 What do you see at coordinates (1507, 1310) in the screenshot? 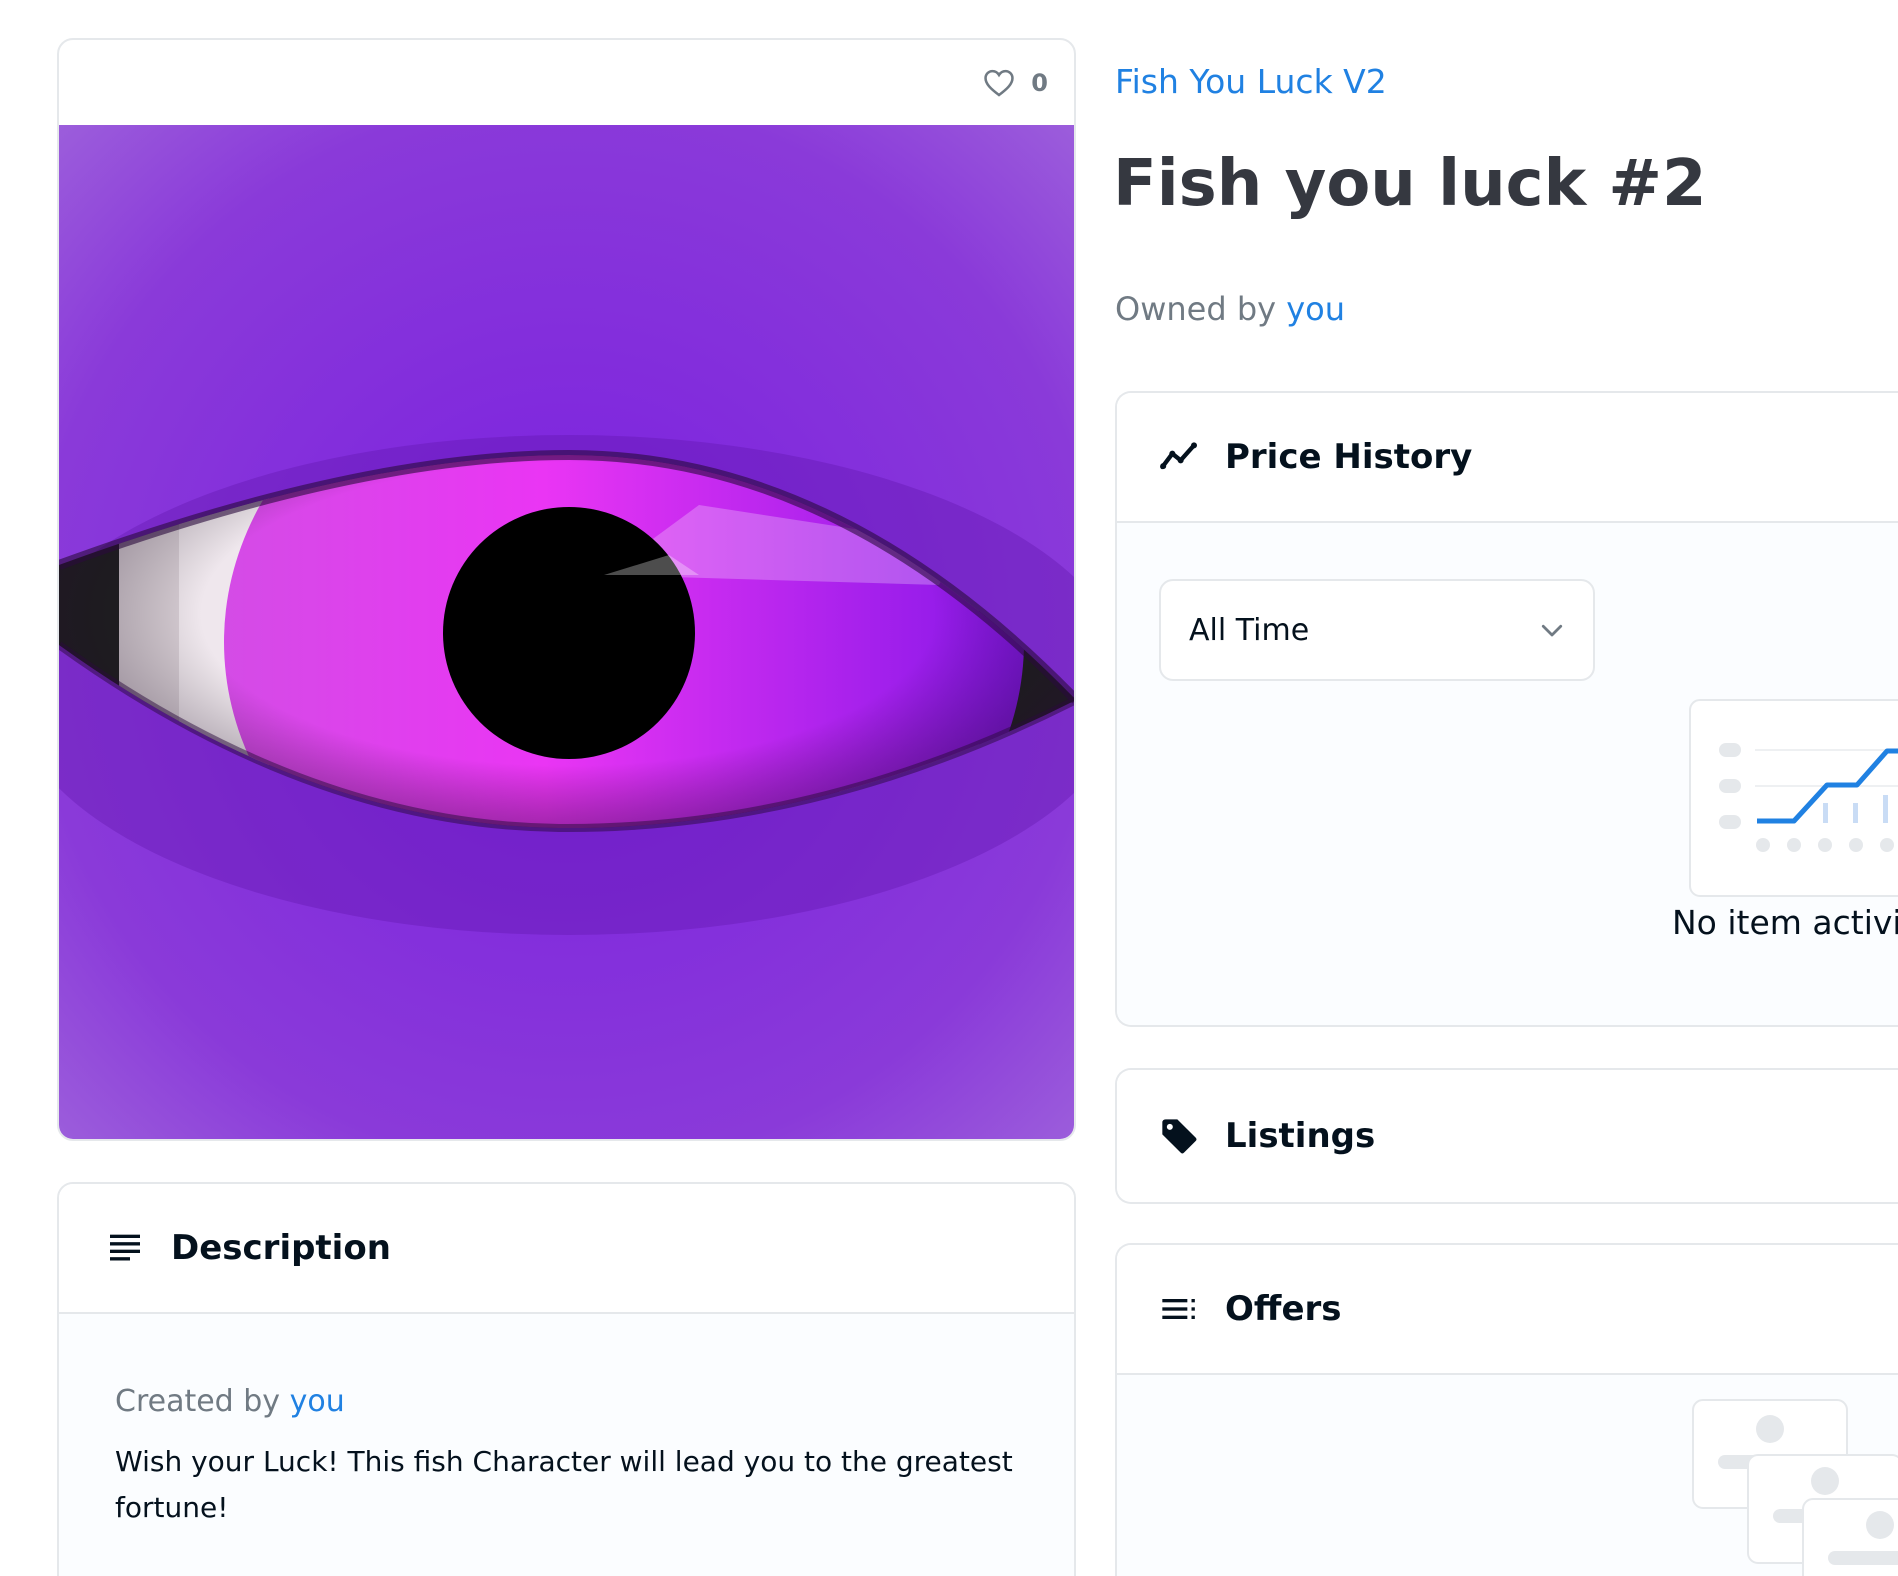
I see `offers-header: Offers` at bounding box center [1507, 1310].